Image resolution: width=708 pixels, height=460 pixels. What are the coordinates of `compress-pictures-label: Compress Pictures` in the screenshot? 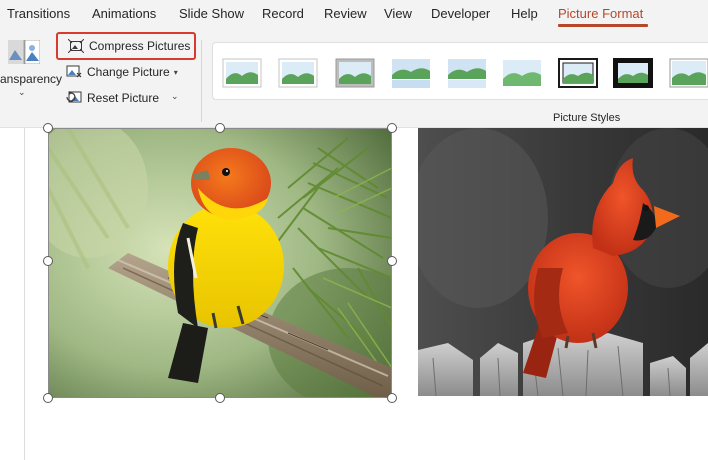 It's located at (140, 46).